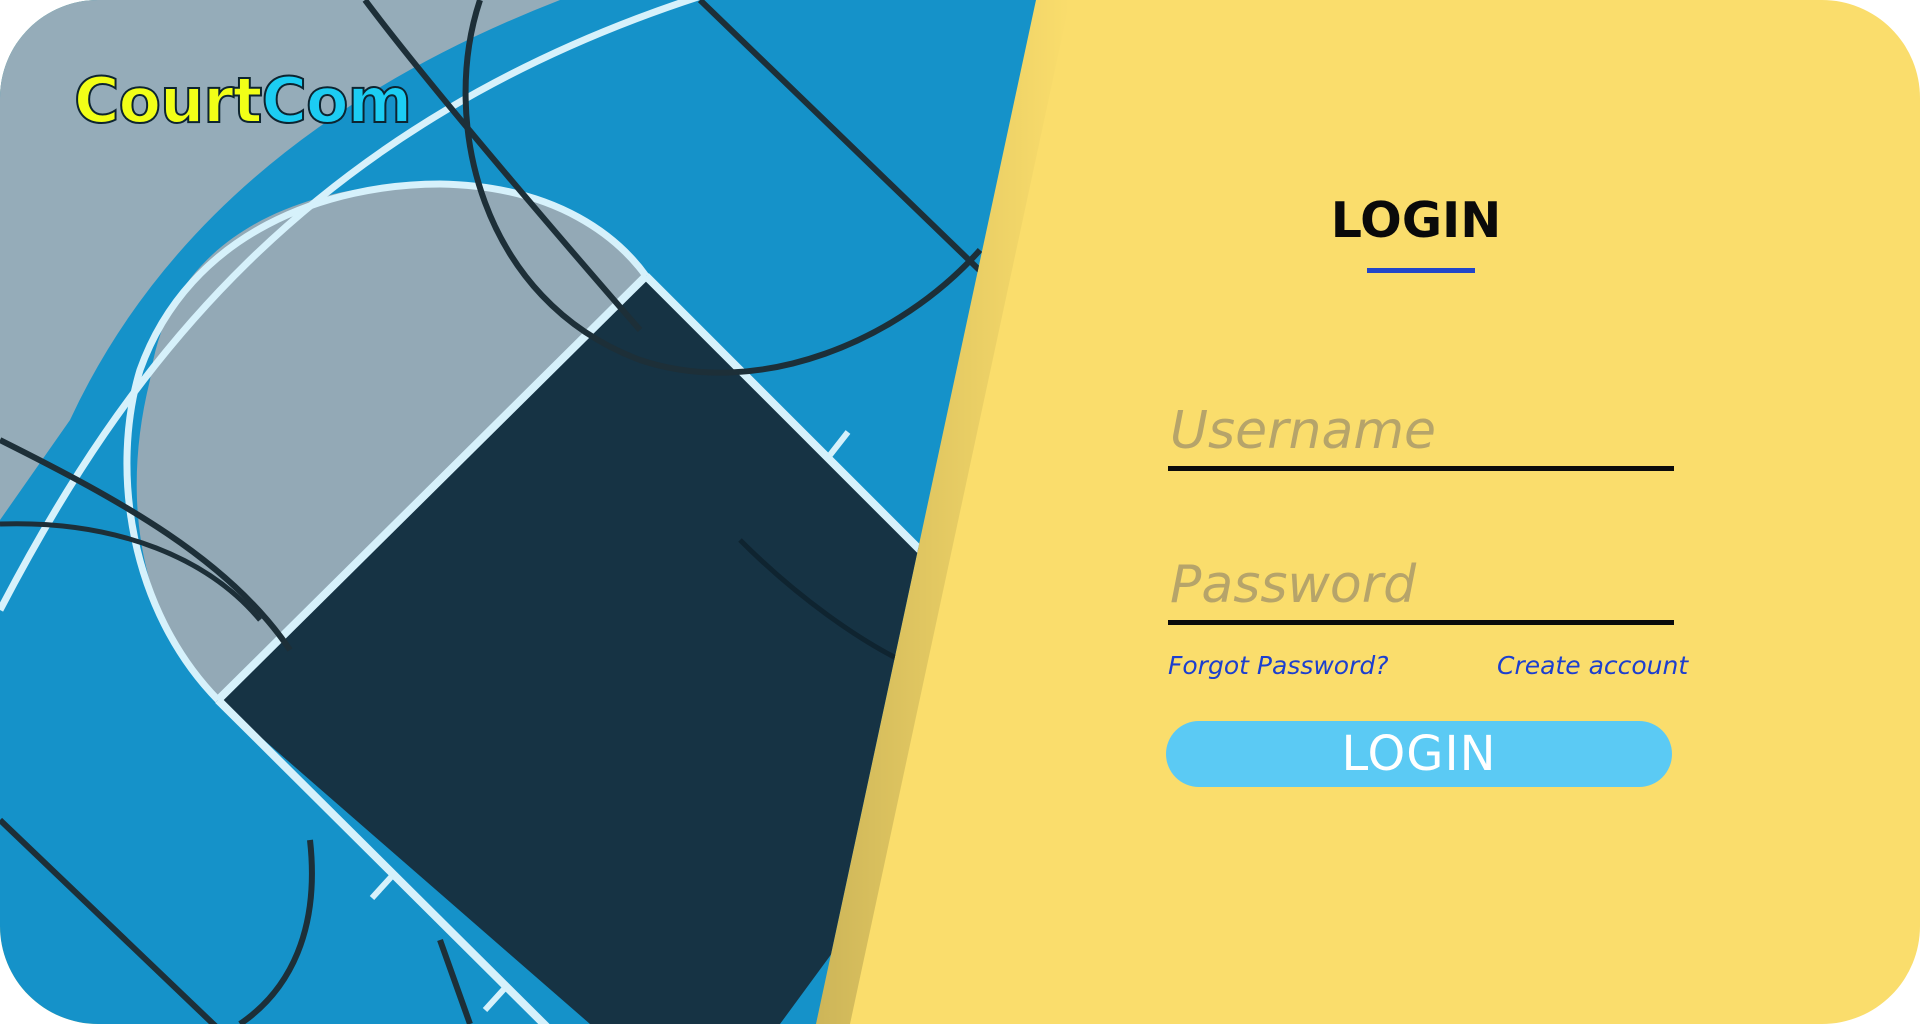  Describe the element at coordinates (1421, 587) in the screenshot. I see `password-input` at that location.